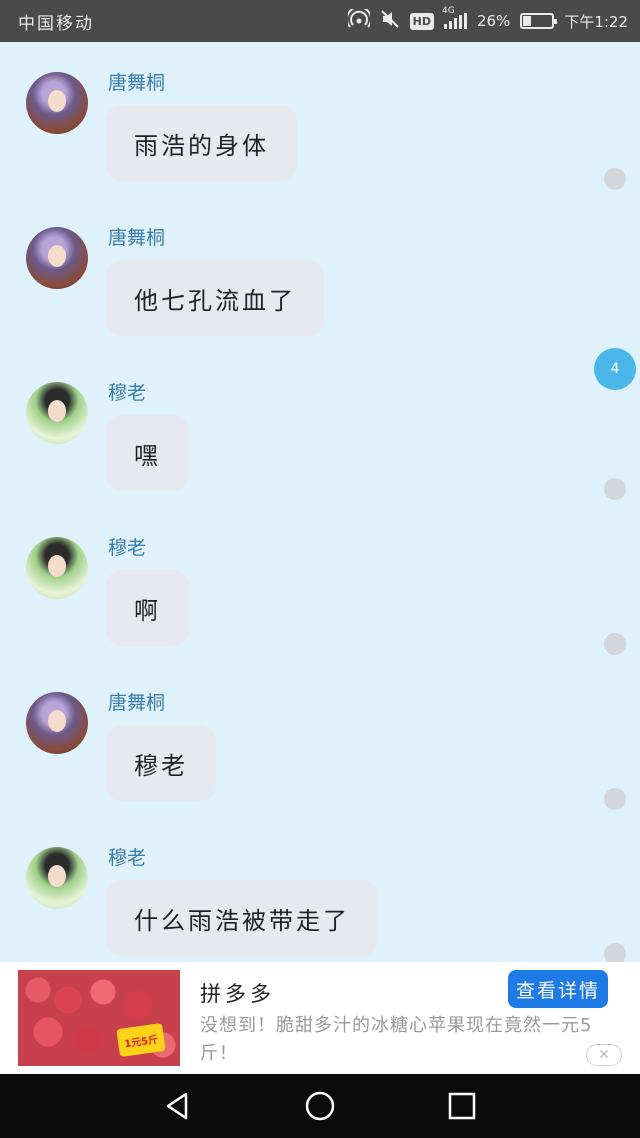 The height and width of the screenshot is (1138, 640). What do you see at coordinates (201, 143) in the screenshot?
I see `message-bubble: 雨浩的身体` at bounding box center [201, 143].